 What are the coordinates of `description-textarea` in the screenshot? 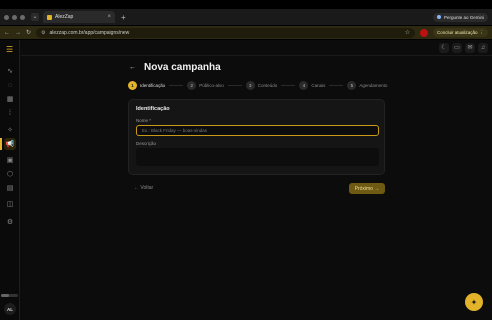 It's located at (257, 157).